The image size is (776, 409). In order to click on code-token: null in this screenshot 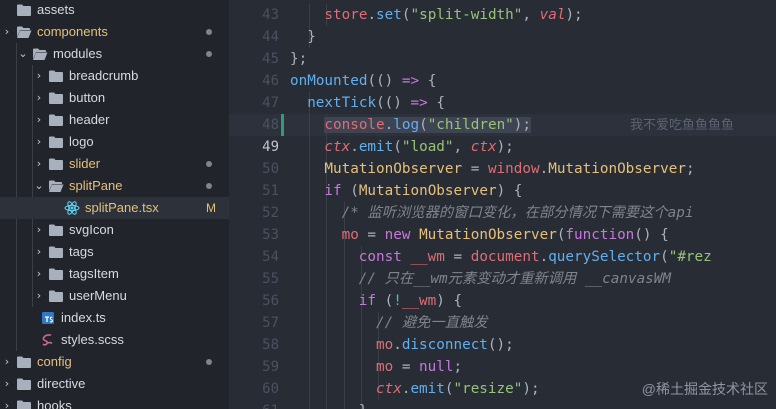, I will do `click(436, 367)`.